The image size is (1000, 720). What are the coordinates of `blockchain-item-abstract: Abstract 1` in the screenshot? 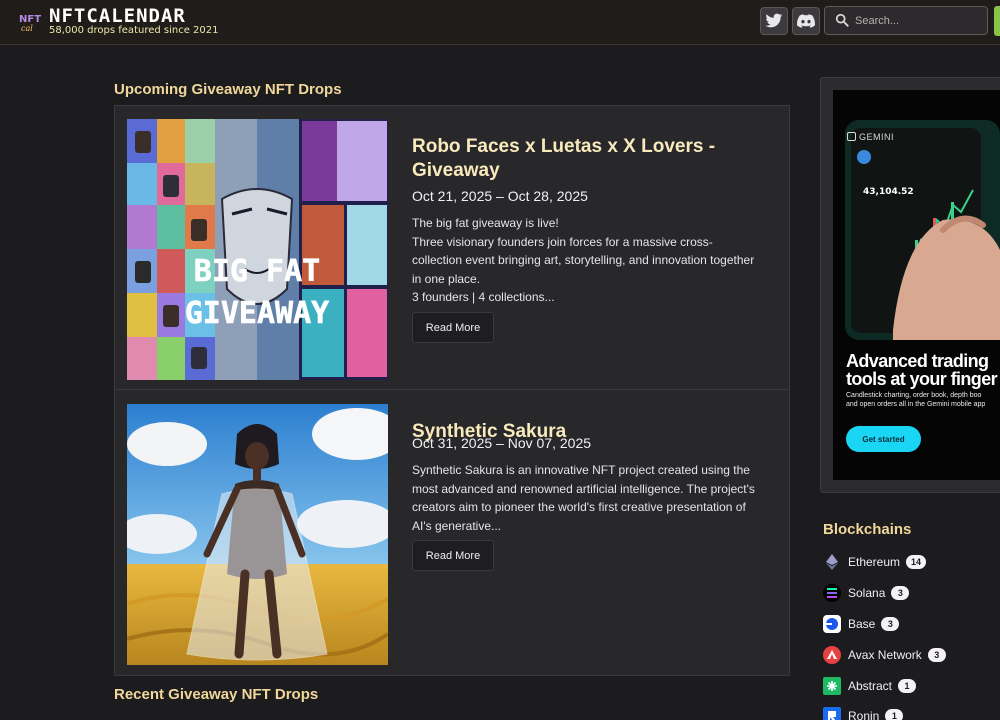 It's located at (911, 686).